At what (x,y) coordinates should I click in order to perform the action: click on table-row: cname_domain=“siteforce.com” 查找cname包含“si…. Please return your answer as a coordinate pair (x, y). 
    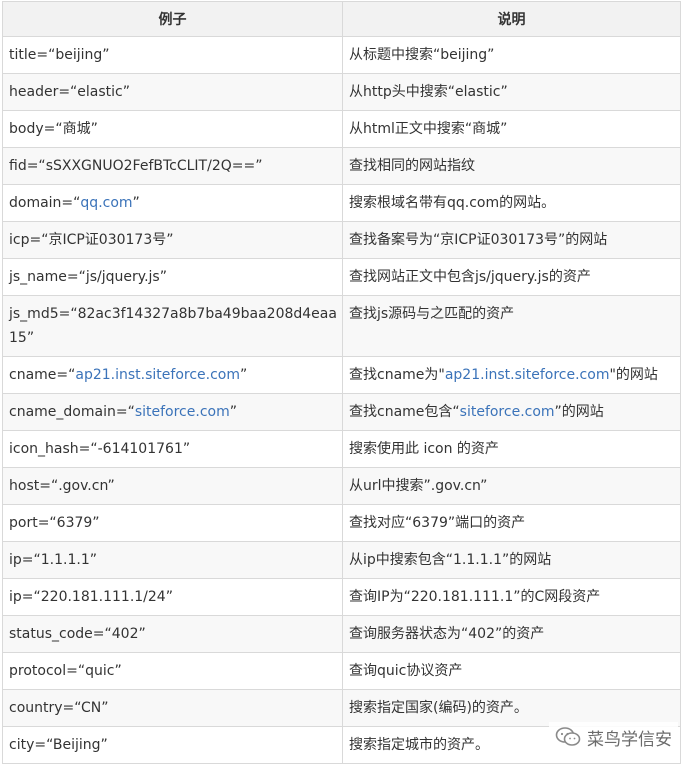
    Looking at the image, I should click on (341, 412).